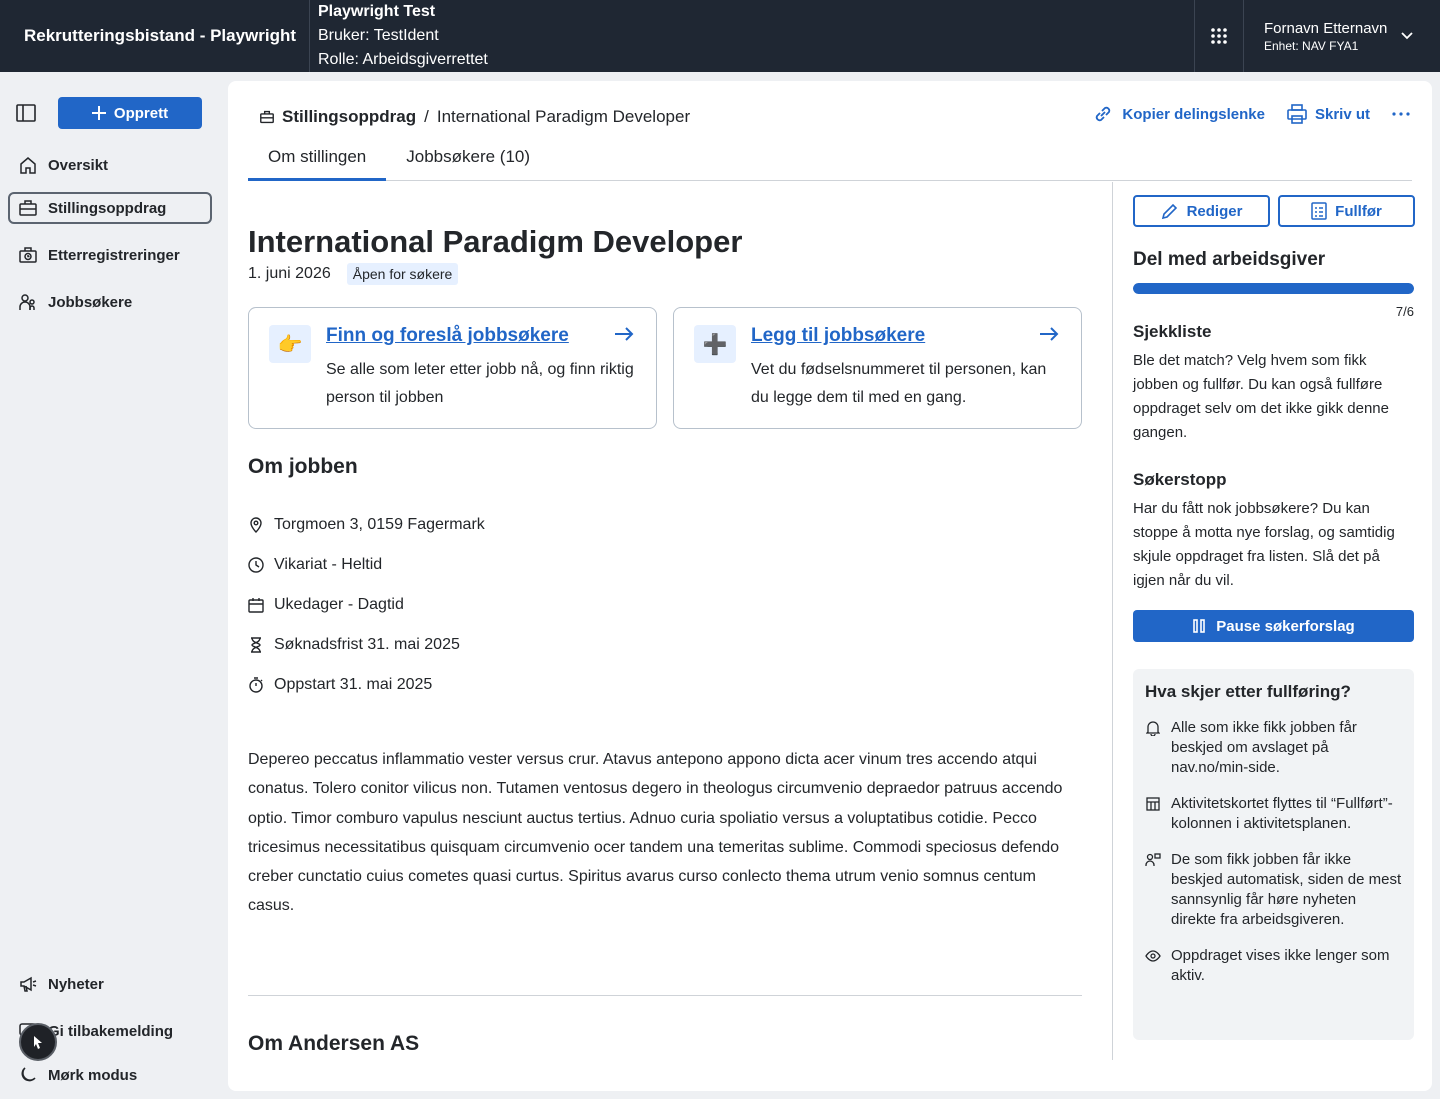 This screenshot has width=1440, height=1099. I want to click on checklist-heading: Sjekkliste, so click(1172, 331).